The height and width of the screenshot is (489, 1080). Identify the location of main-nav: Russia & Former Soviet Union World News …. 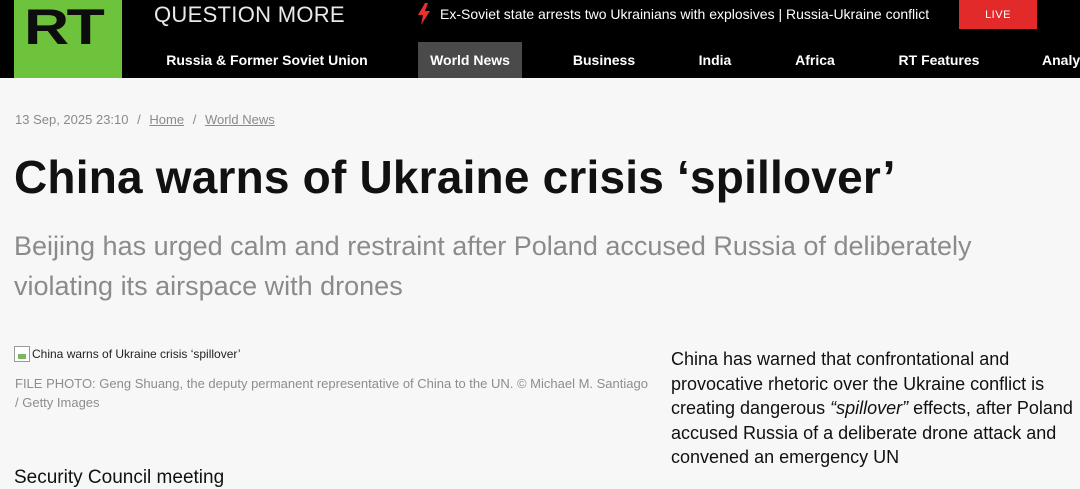
(540, 60).